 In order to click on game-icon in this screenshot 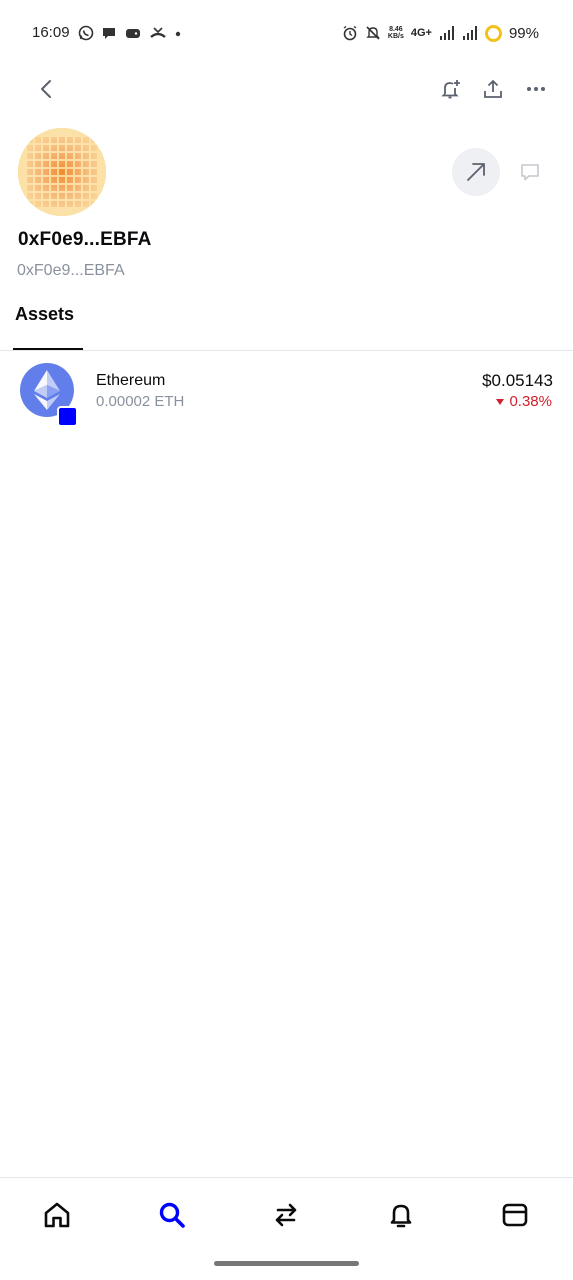, I will do `click(133, 33)`.